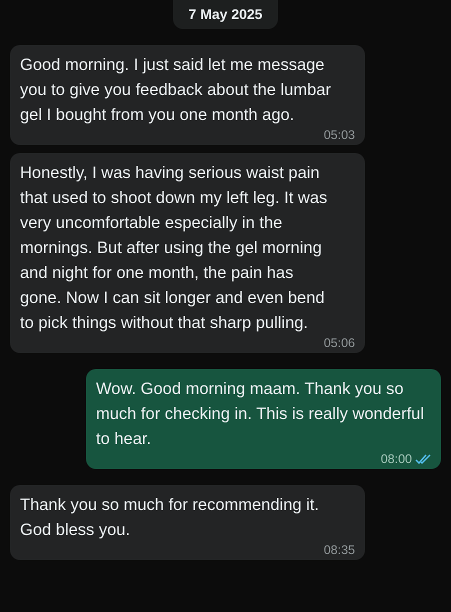 This screenshot has width=451, height=612. What do you see at coordinates (261, 414) in the screenshot?
I see `message-text: Wow. Good morning maam. Thank you so much for checking in. This is really wonderful to hear.` at bounding box center [261, 414].